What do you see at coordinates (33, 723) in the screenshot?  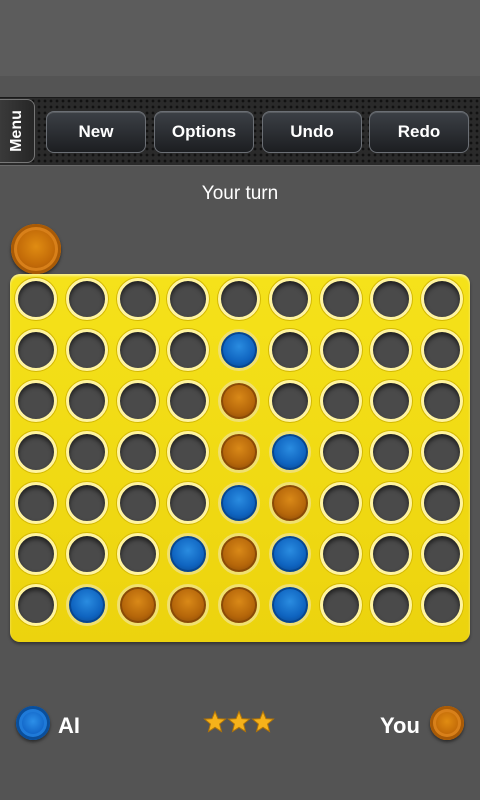 I see `ai-player-icon` at bounding box center [33, 723].